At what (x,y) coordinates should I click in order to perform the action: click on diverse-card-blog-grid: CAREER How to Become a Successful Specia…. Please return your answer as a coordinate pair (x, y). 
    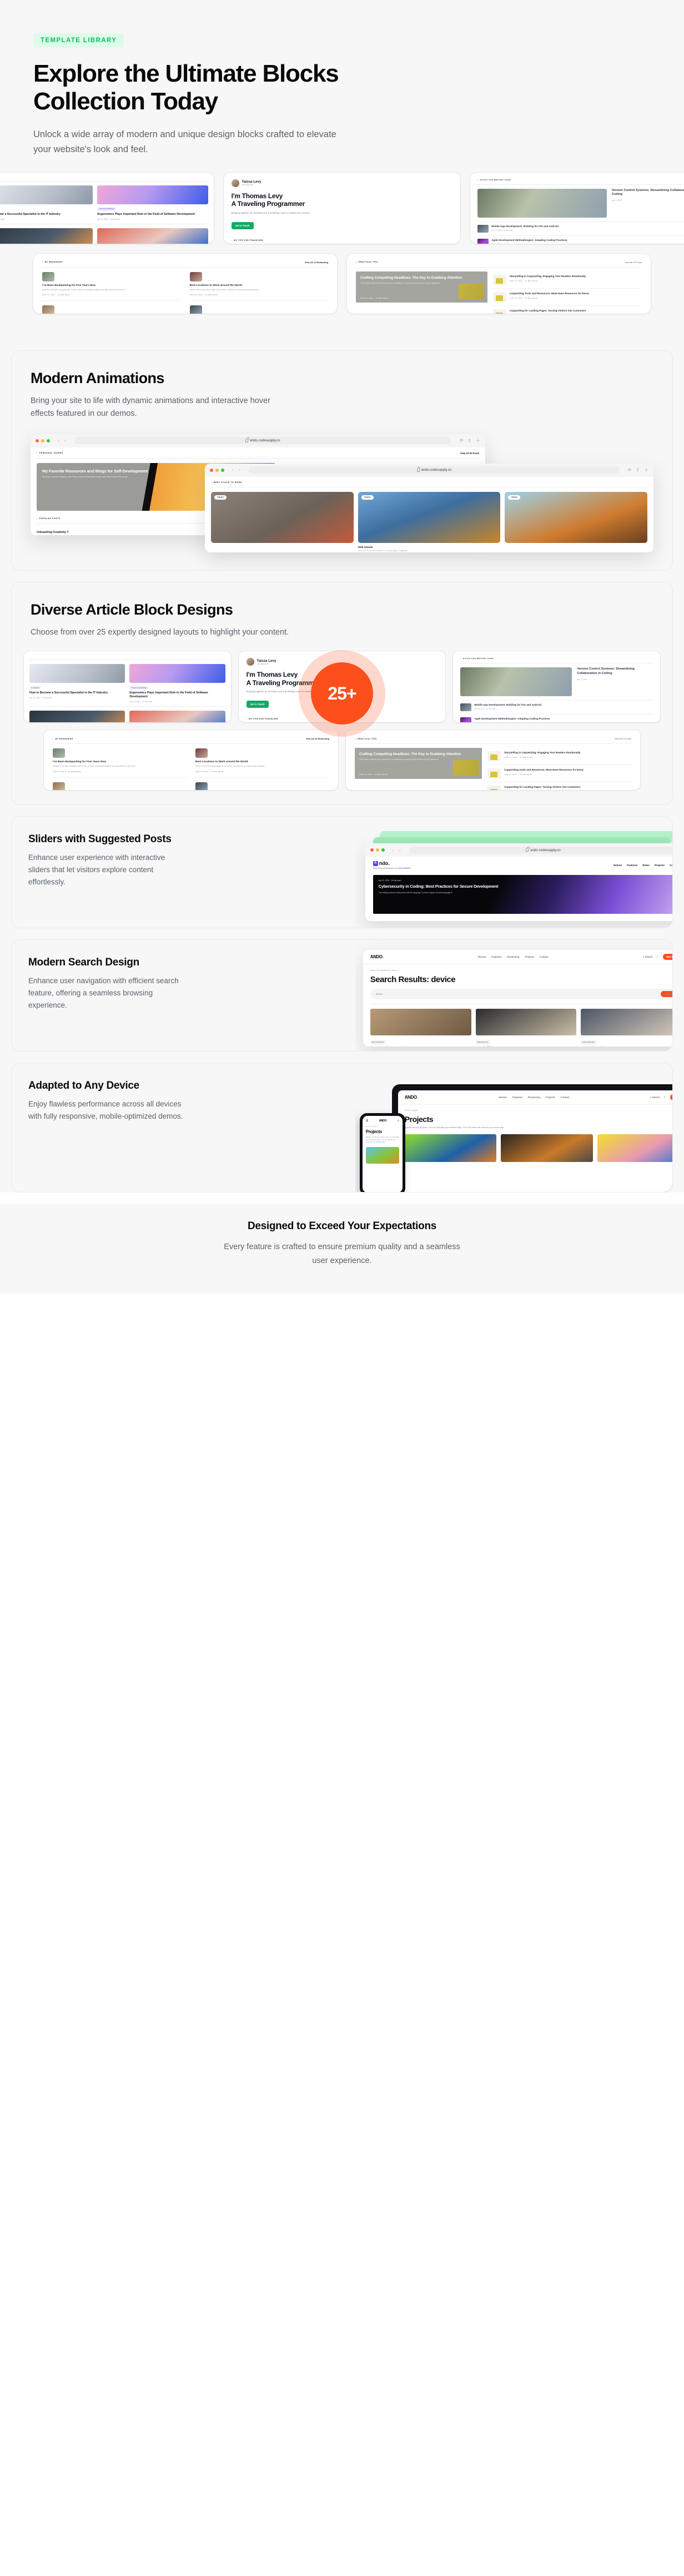
    Looking at the image, I should click on (127, 687).